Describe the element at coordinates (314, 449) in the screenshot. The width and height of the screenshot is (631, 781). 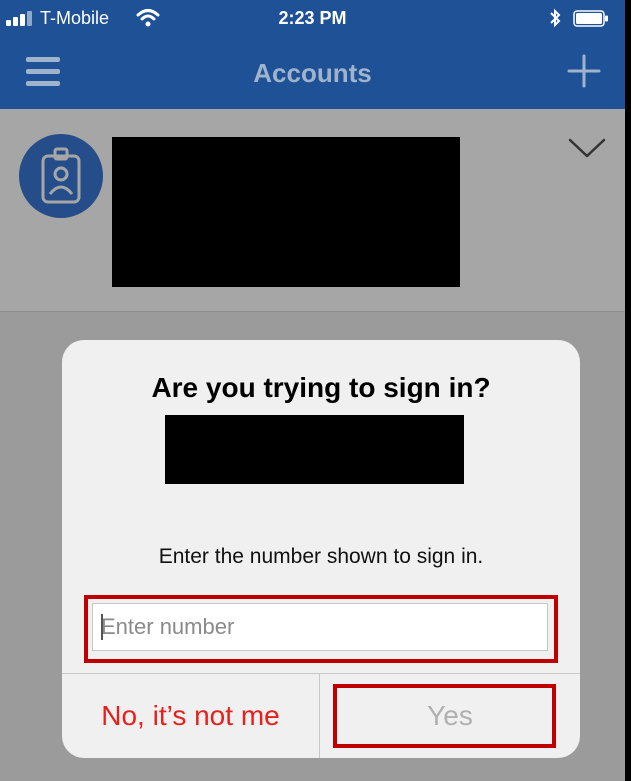
I see `redacted-account-email` at that location.